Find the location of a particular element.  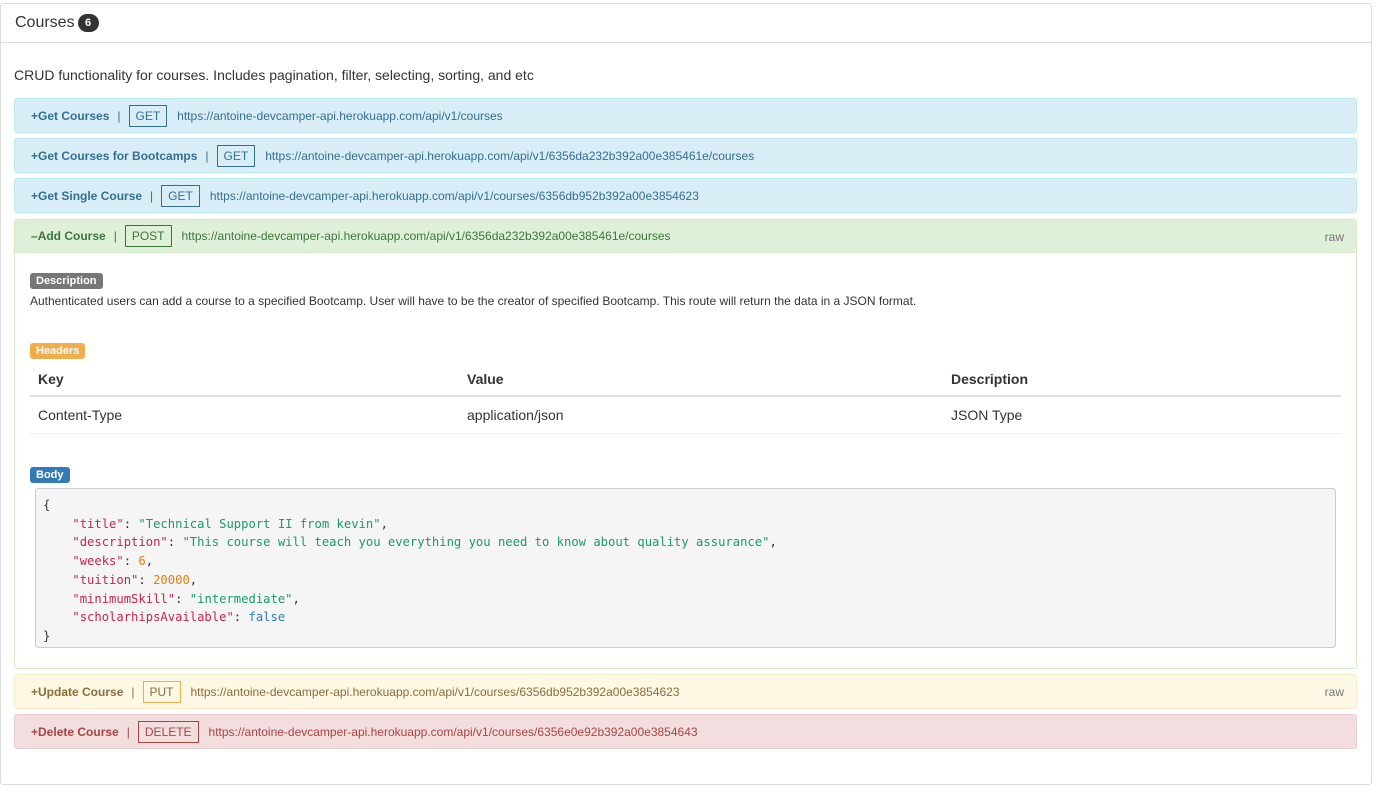

json-value: false is located at coordinates (267, 617).